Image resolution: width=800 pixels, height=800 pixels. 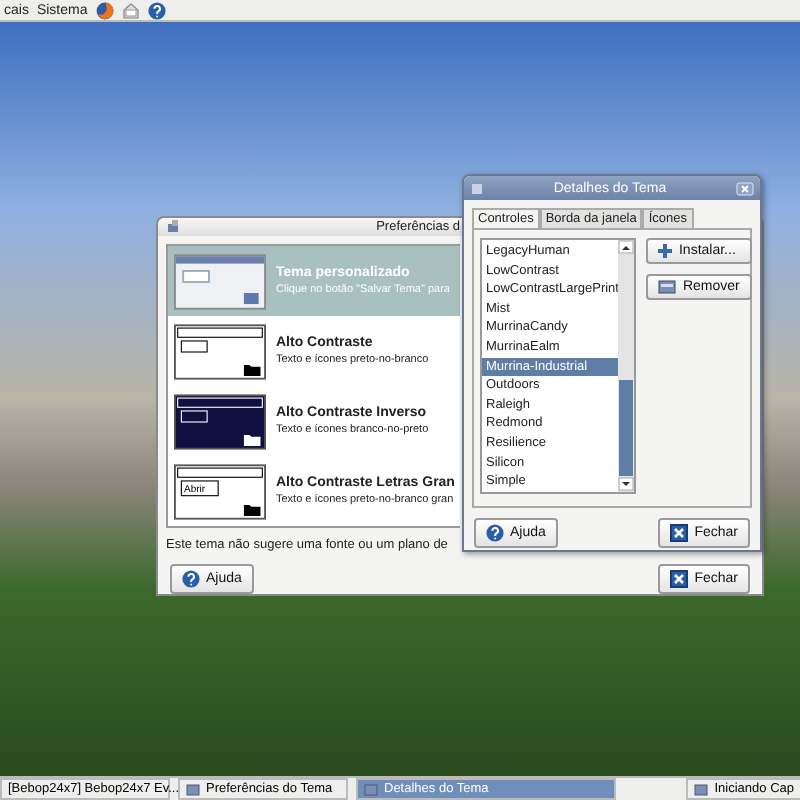 I want to click on scrollbar, so click(x=626, y=366).